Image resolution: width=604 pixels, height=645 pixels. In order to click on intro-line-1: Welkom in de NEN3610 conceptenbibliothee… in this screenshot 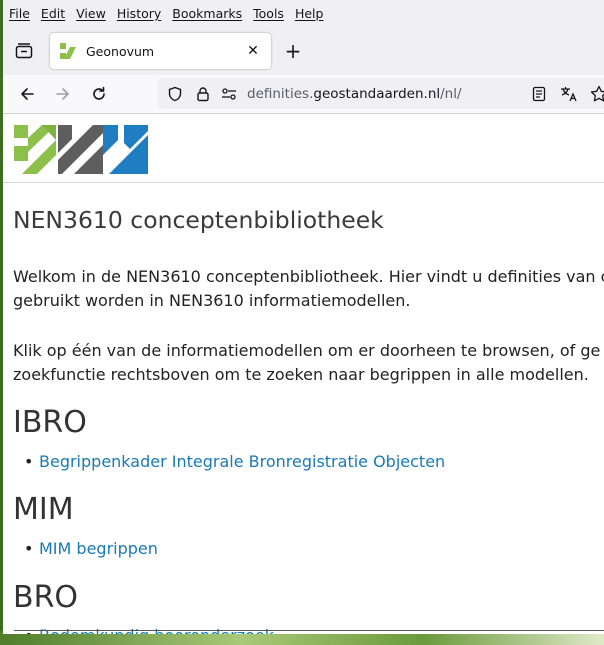, I will do `click(308, 276)`.